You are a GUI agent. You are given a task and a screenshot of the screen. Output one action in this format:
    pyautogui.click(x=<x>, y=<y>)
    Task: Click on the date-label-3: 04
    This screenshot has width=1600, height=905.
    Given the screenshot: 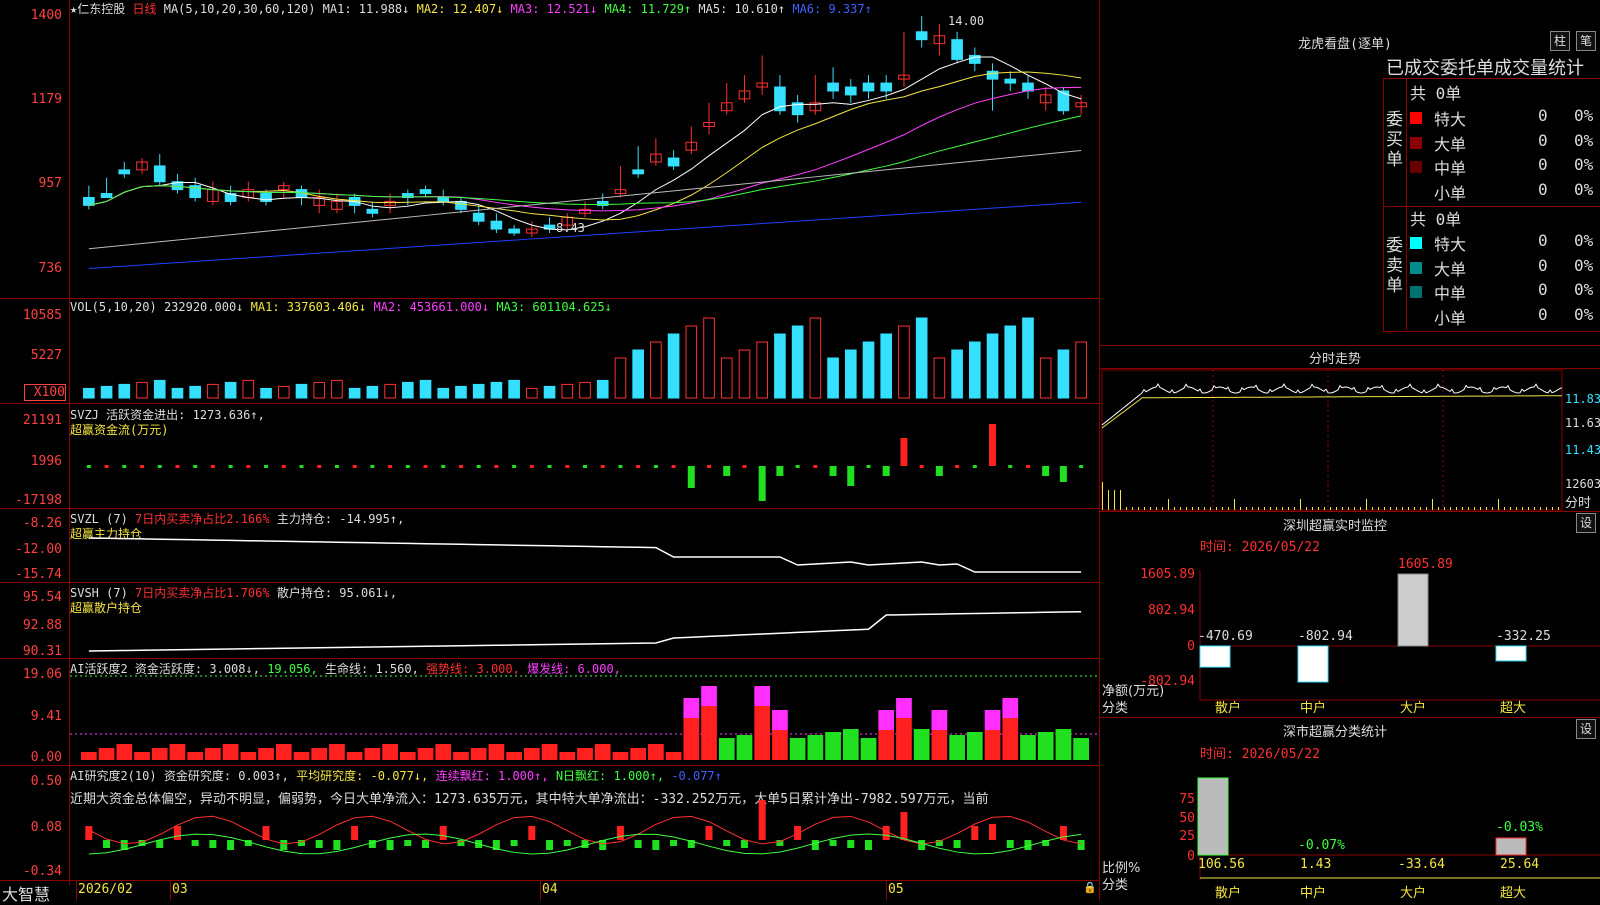 What is the action you would take?
    pyautogui.click(x=550, y=889)
    